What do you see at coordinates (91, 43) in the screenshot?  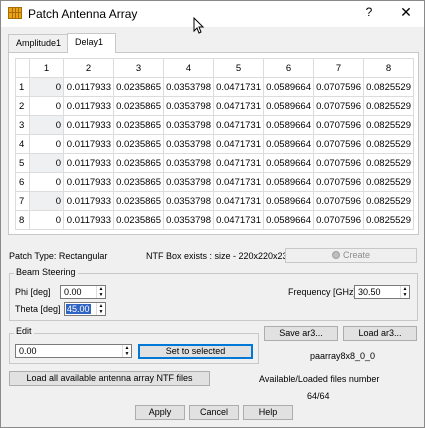 I see `tab-delay1: Delay1` at bounding box center [91, 43].